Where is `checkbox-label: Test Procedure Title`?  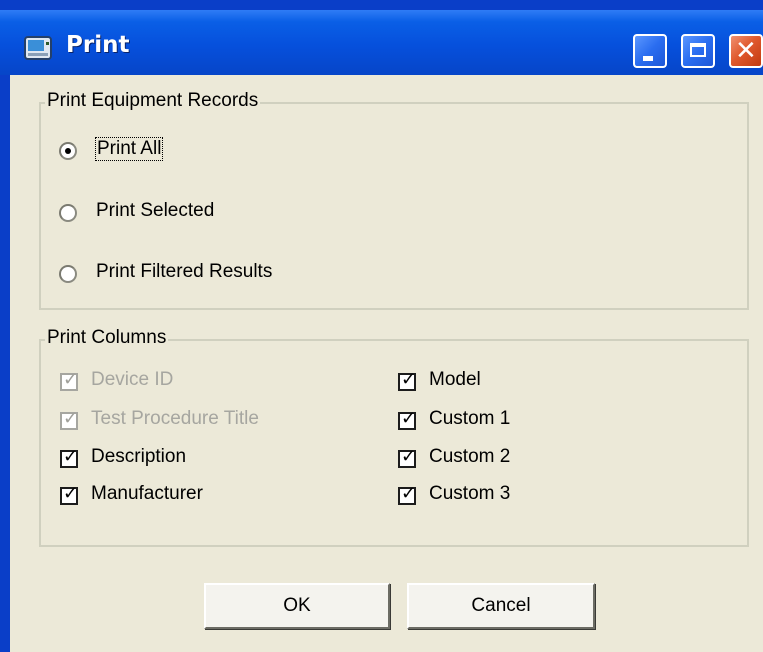 checkbox-label: Test Procedure Title is located at coordinates (175, 418).